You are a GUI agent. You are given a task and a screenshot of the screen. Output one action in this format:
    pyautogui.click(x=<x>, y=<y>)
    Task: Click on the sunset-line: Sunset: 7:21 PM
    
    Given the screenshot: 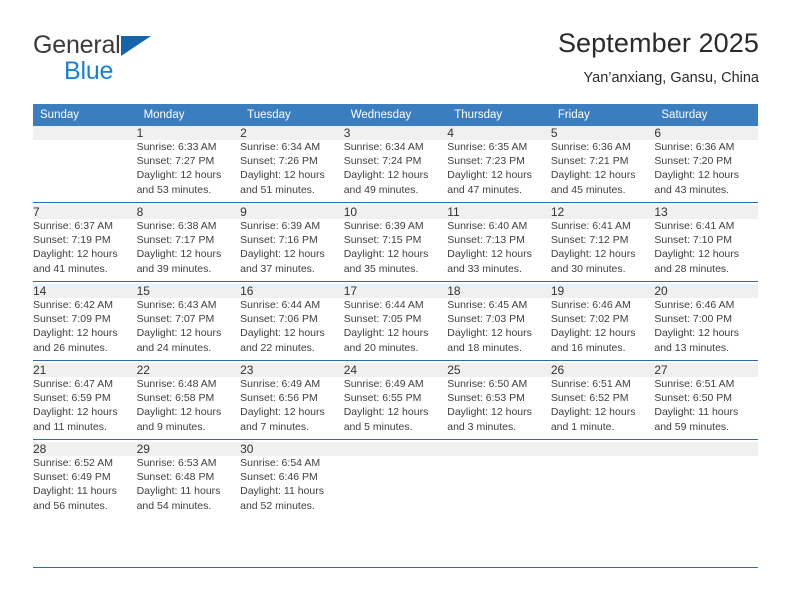 What is the action you would take?
    pyautogui.click(x=589, y=161)
    